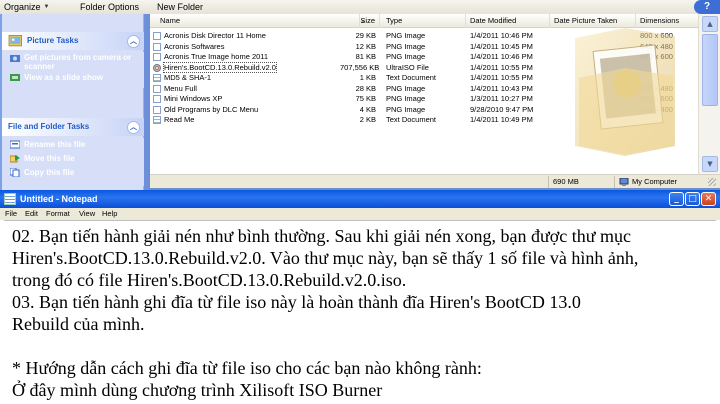  What do you see at coordinates (46, 7) in the screenshot?
I see `organize-dropdown-icon: ▼` at bounding box center [46, 7].